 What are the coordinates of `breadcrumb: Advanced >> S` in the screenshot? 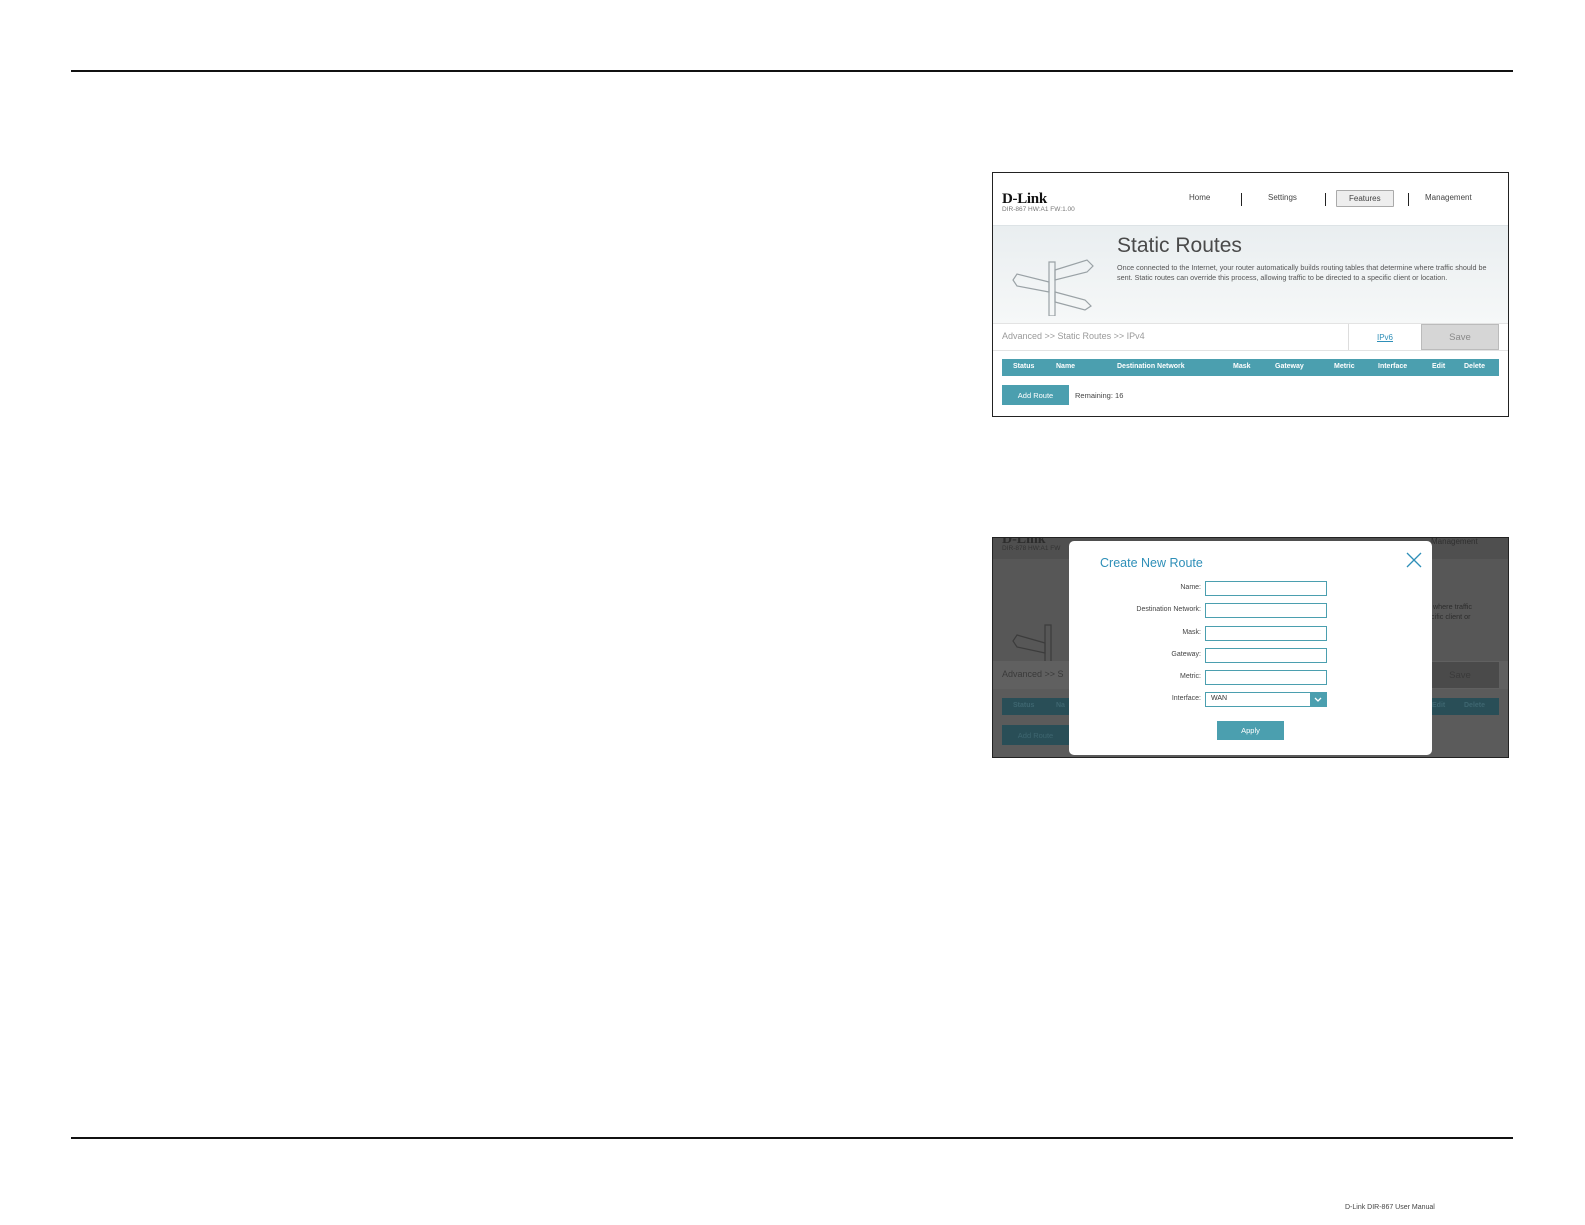 It's located at (1033, 674).